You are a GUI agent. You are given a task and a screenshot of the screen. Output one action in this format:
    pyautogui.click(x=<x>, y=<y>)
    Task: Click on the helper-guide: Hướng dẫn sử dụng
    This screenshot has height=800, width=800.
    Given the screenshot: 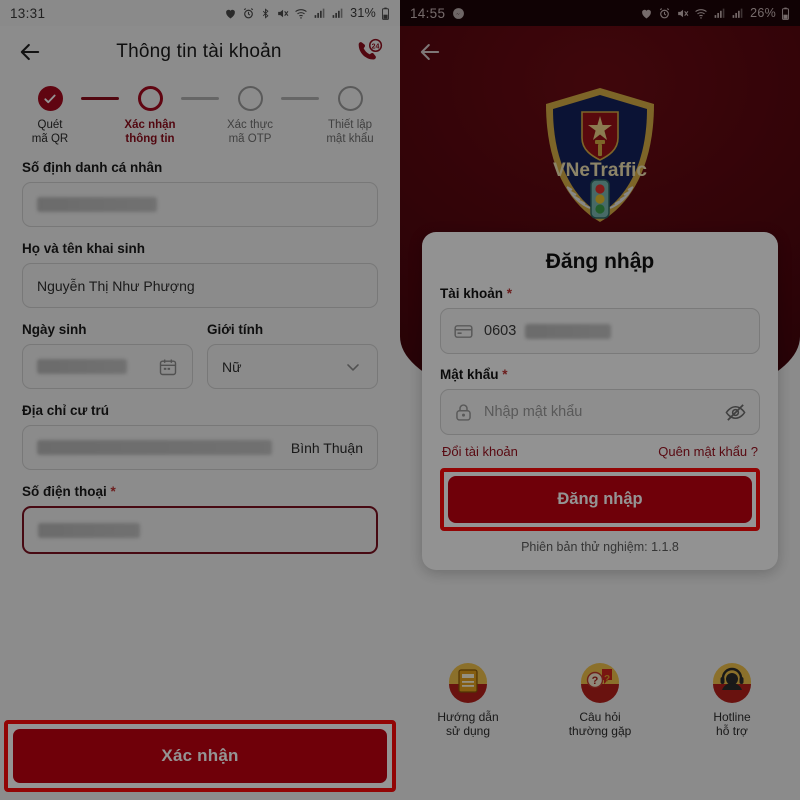 What is the action you would take?
    pyautogui.click(x=468, y=699)
    